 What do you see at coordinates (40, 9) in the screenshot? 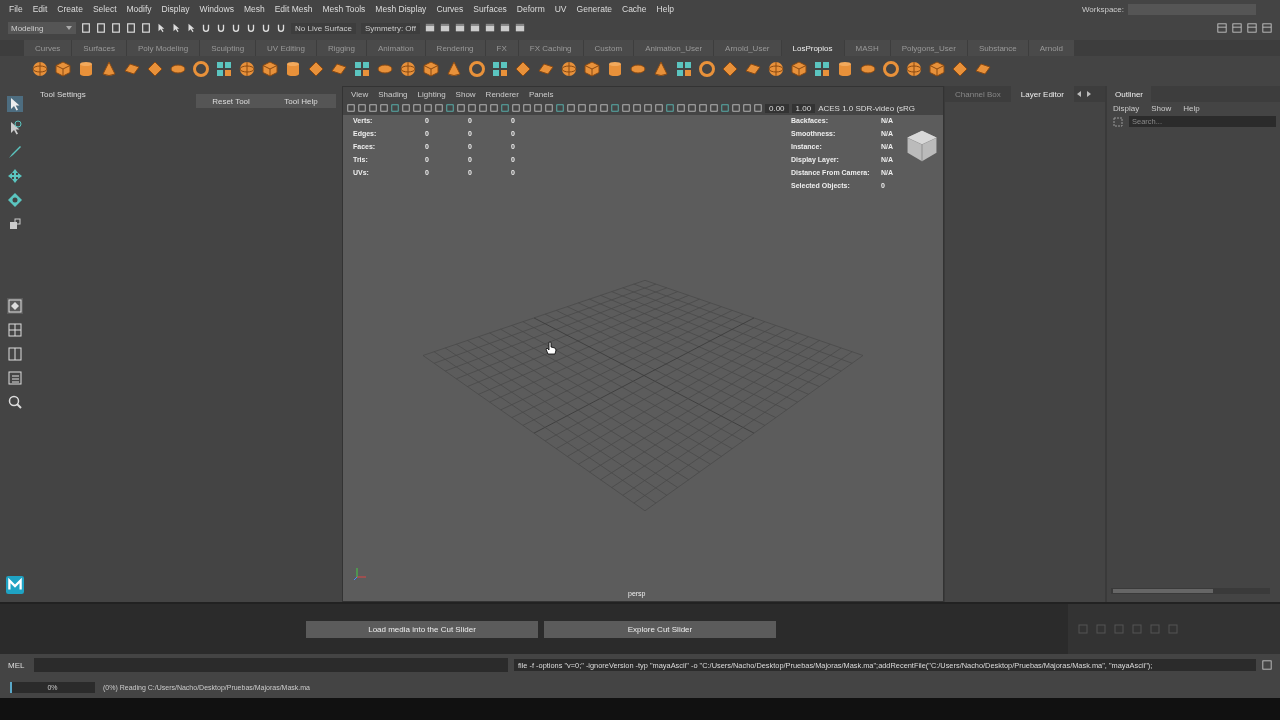
I see `menu-item: Edit` at bounding box center [40, 9].